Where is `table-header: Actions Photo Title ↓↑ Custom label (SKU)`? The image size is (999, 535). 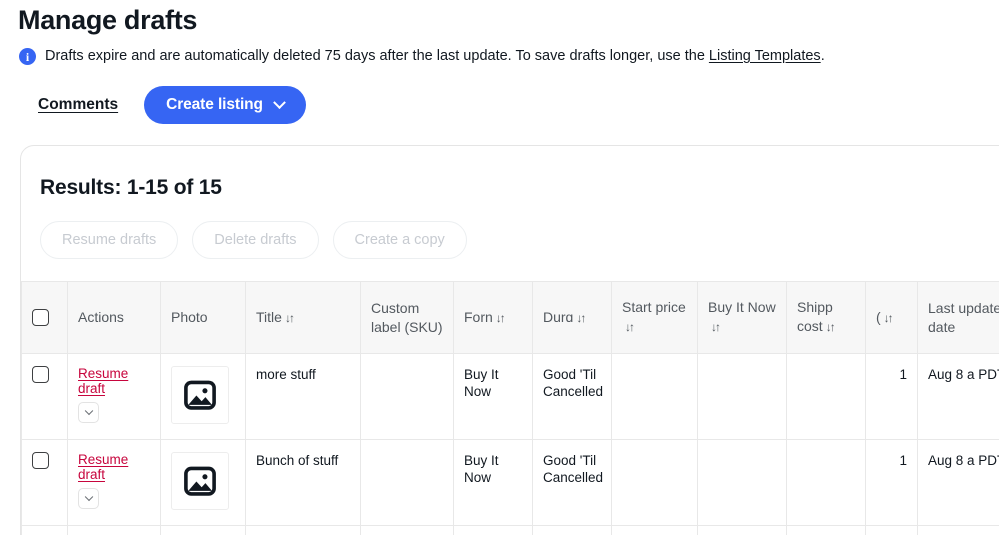 table-header: Actions Photo Title ↓↑ Custom label (SKU) is located at coordinates (510, 317).